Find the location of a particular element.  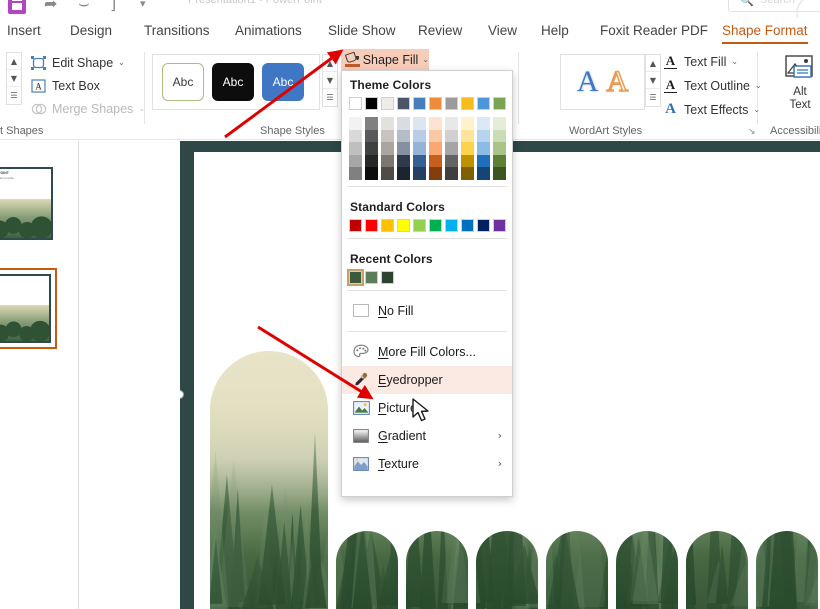

shapes-more-button: ☰ is located at coordinates (14, 95).